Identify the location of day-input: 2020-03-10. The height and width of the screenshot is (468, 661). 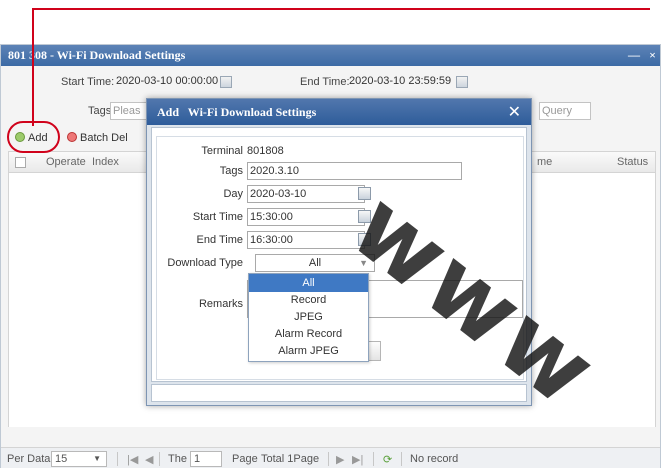
(306, 194).